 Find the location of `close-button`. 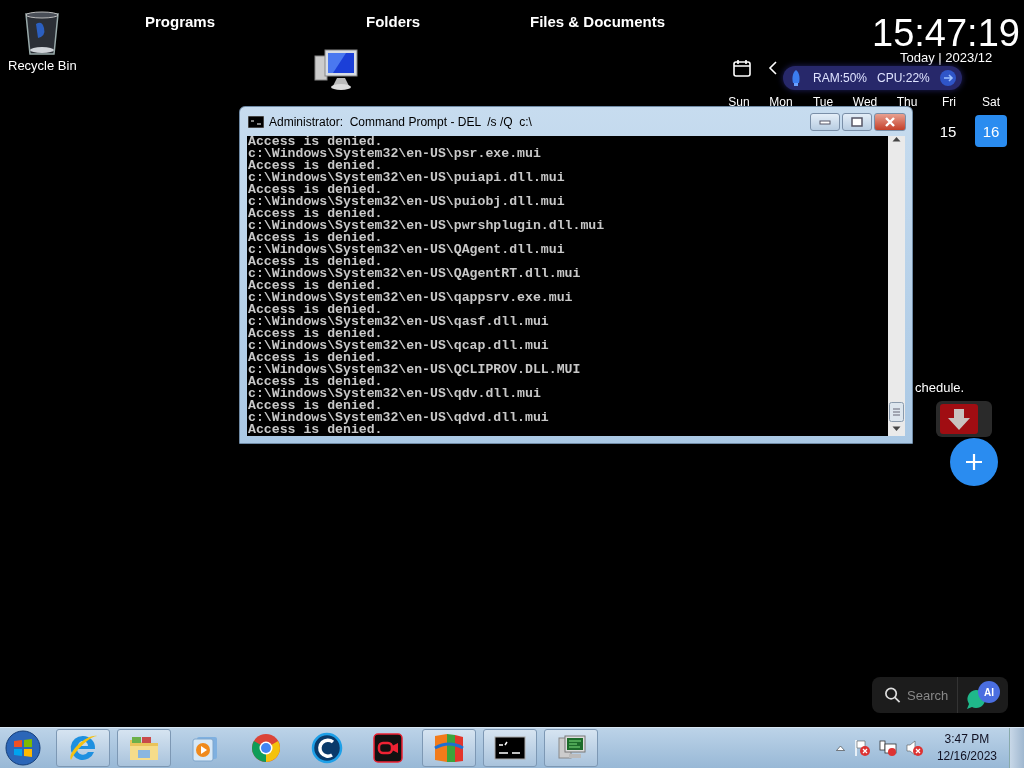

close-button is located at coordinates (890, 121).